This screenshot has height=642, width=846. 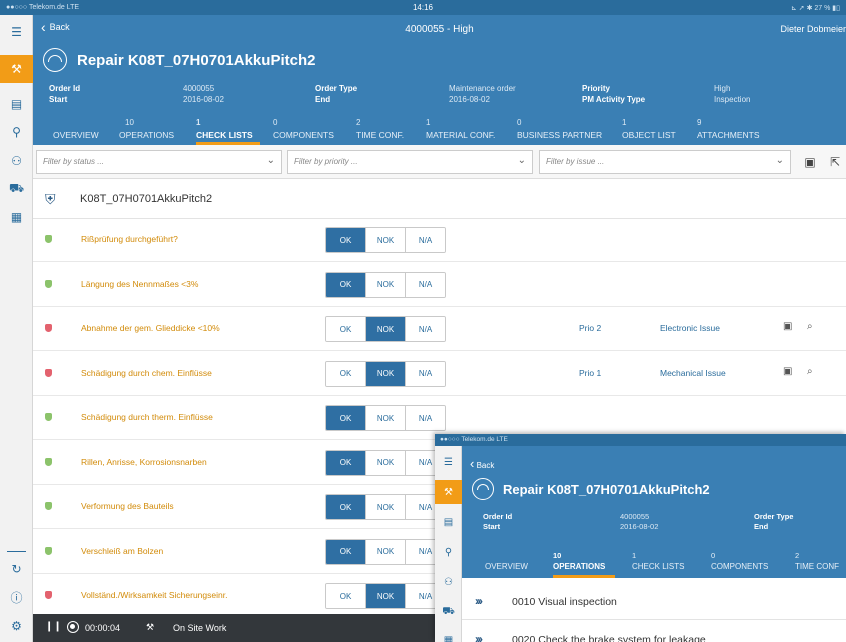 What do you see at coordinates (159, 162) in the screenshot?
I see `status-filter-select: Filter by status ... ⌄` at bounding box center [159, 162].